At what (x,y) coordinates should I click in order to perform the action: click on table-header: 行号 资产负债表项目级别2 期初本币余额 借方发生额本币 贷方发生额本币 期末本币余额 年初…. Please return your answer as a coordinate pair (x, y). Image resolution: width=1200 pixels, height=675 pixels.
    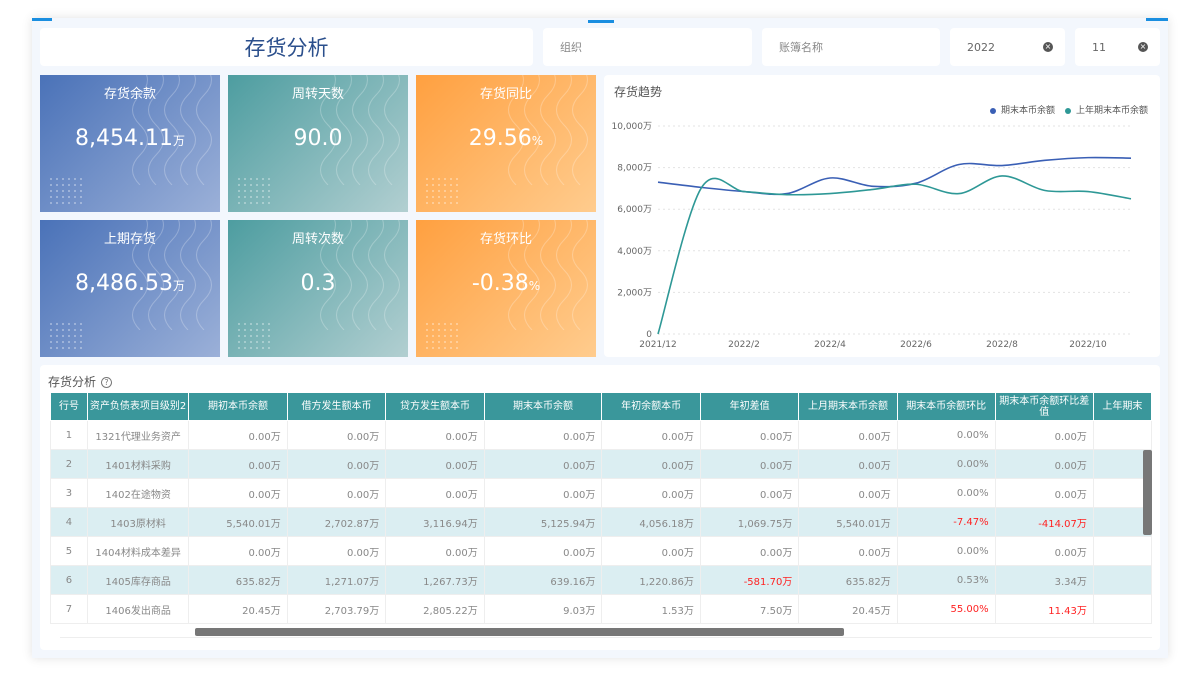
    Looking at the image, I should click on (601, 406).